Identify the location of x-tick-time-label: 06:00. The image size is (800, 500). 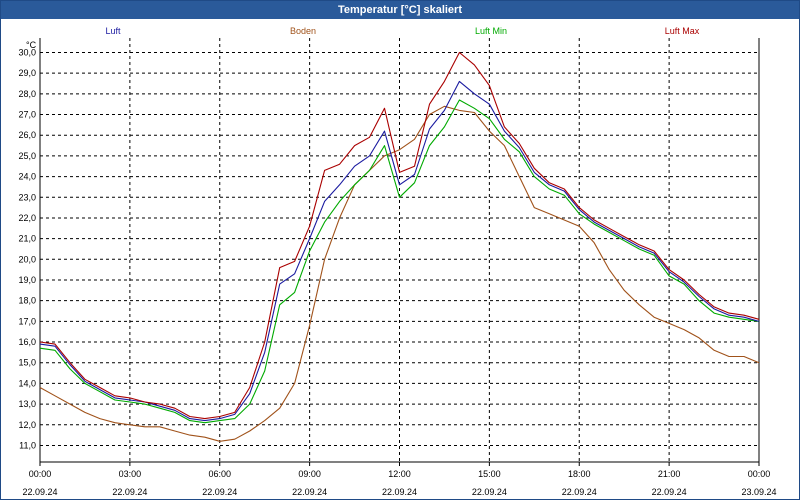
(219, 474).